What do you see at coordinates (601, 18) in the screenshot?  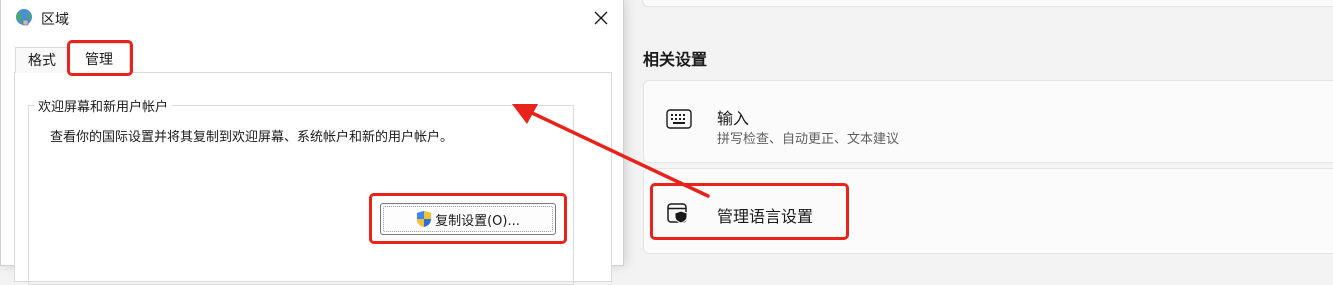 I see `close-icon` at bounding box center [601, 18].